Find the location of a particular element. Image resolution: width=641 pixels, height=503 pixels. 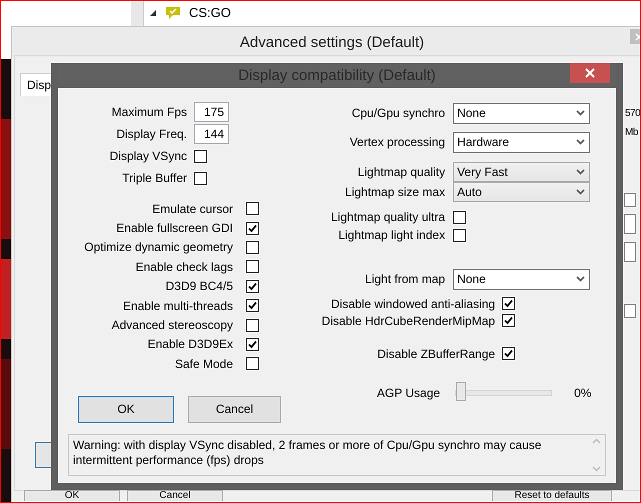

slider-thumb is located at coordinates (461, 391).